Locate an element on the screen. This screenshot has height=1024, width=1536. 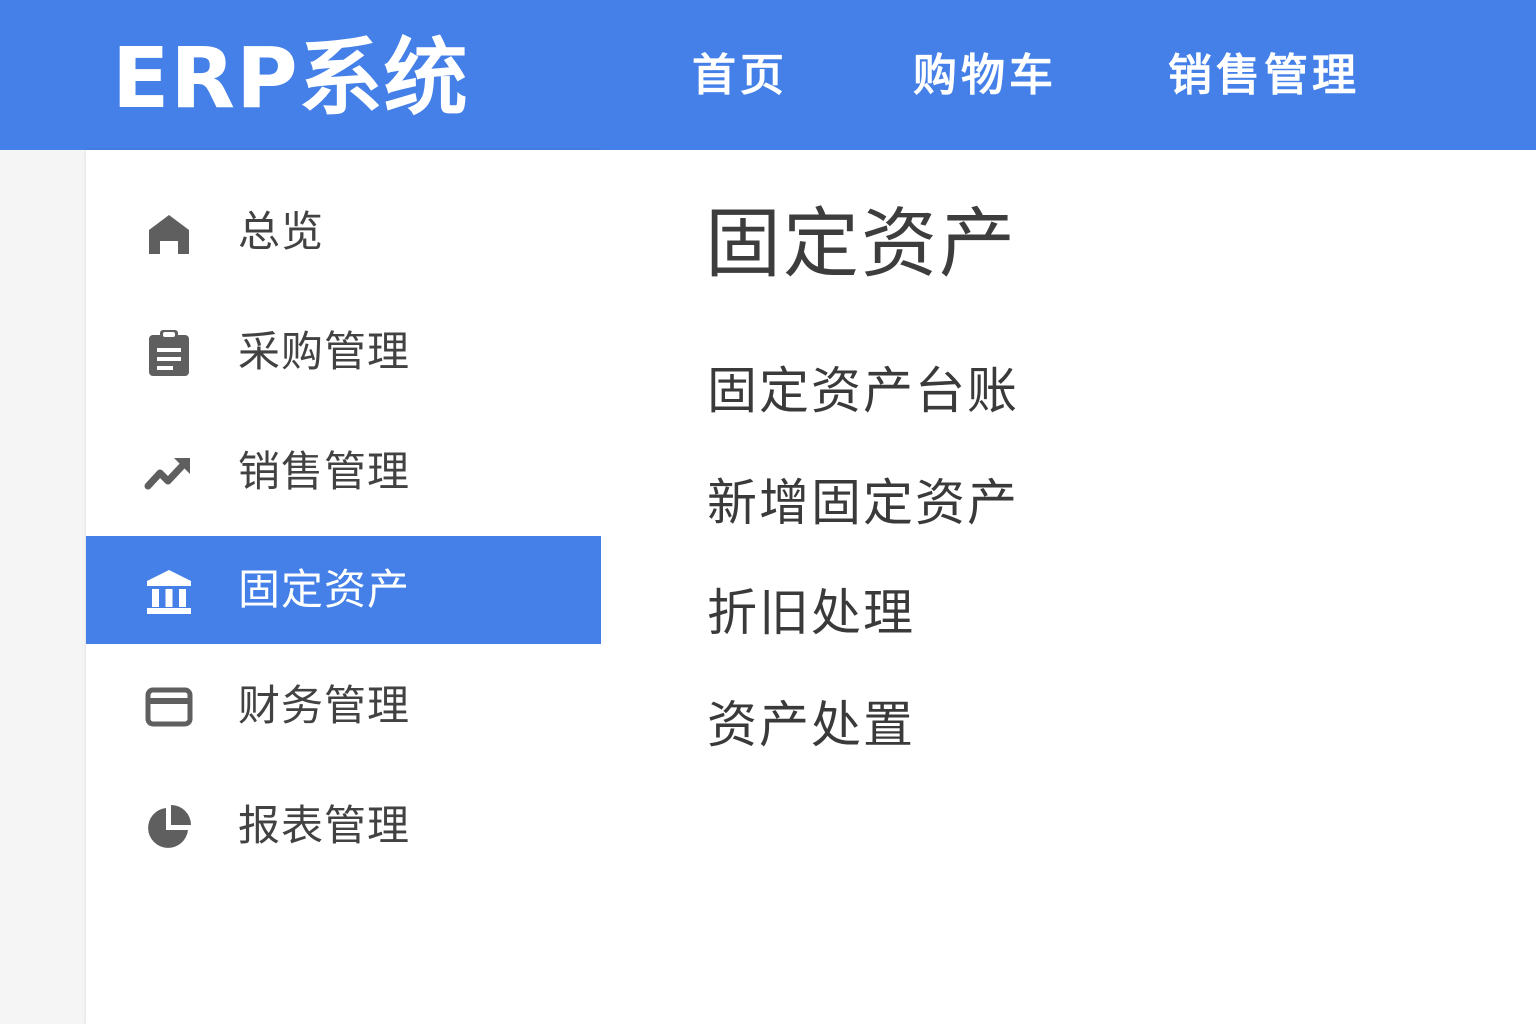
sidebar-item-overview: 总览 is located at coordinates (343, 232).